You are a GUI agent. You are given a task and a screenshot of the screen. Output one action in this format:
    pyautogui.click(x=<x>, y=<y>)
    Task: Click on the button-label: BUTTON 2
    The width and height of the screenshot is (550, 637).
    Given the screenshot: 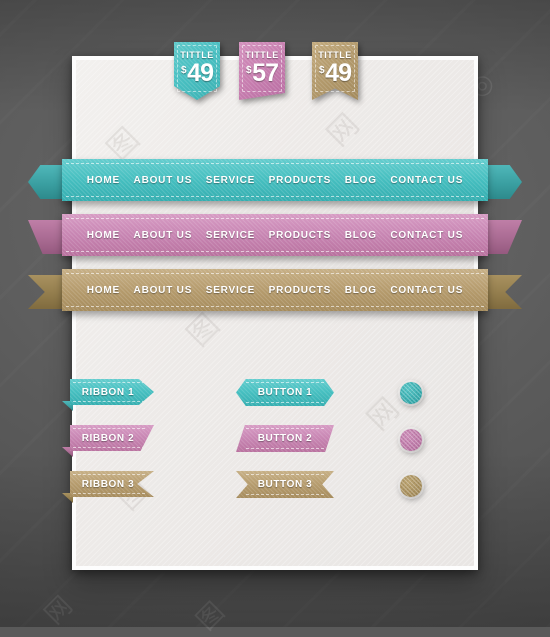 What is the action you would take?
    pyautogui.click(x=285, y=438)
    